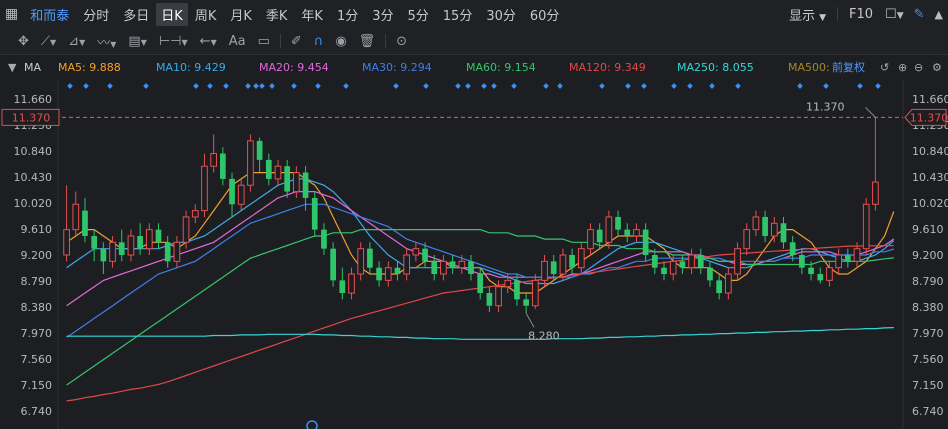 The width and height of the screenshot is (948, 429). What do you see at coordinates (296, 41) in the screenshot?
I see `eraser-icon: ✐` at bounding box center [296, 41].